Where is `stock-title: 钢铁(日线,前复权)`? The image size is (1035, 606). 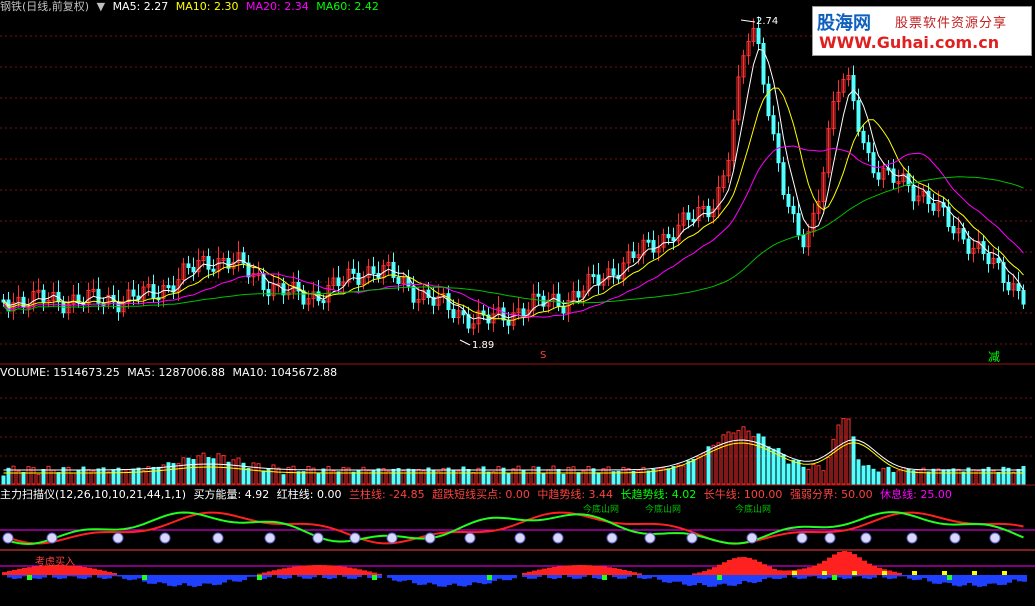
stock-title: 钢铁(日线,前复权) is located at coordinates (44, 6).